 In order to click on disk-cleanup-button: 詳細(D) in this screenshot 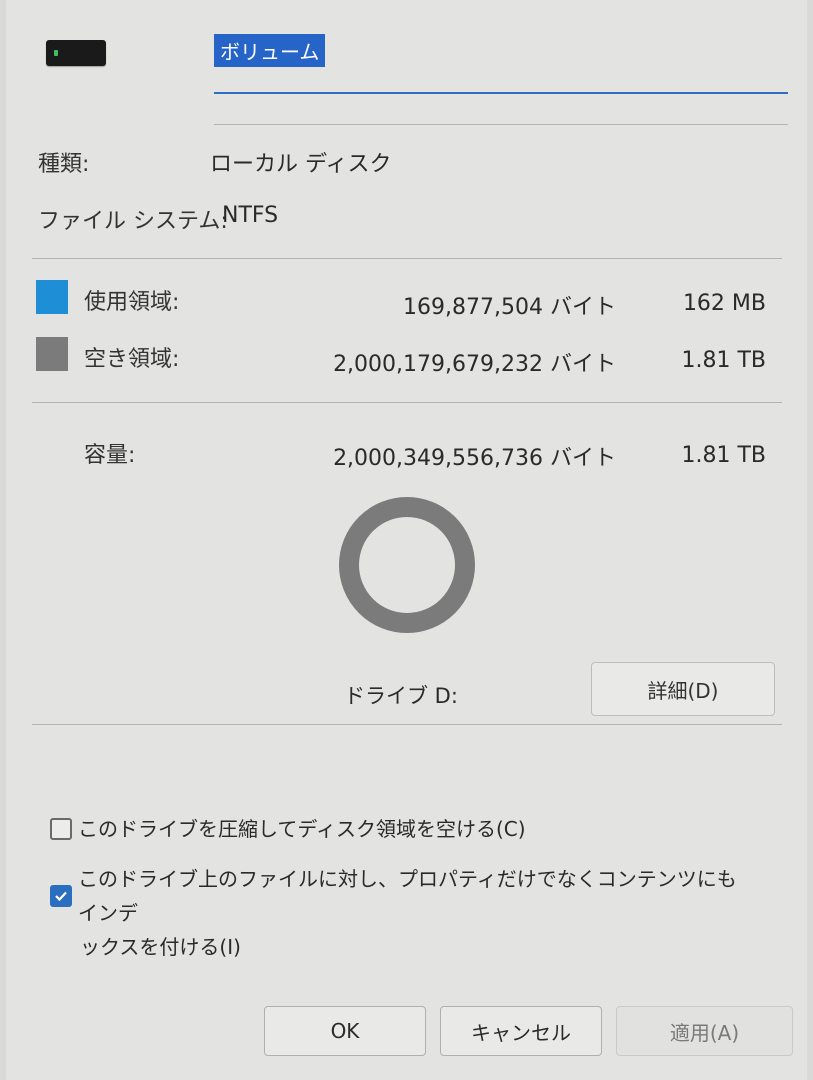, I will do `click(683, 689)`.